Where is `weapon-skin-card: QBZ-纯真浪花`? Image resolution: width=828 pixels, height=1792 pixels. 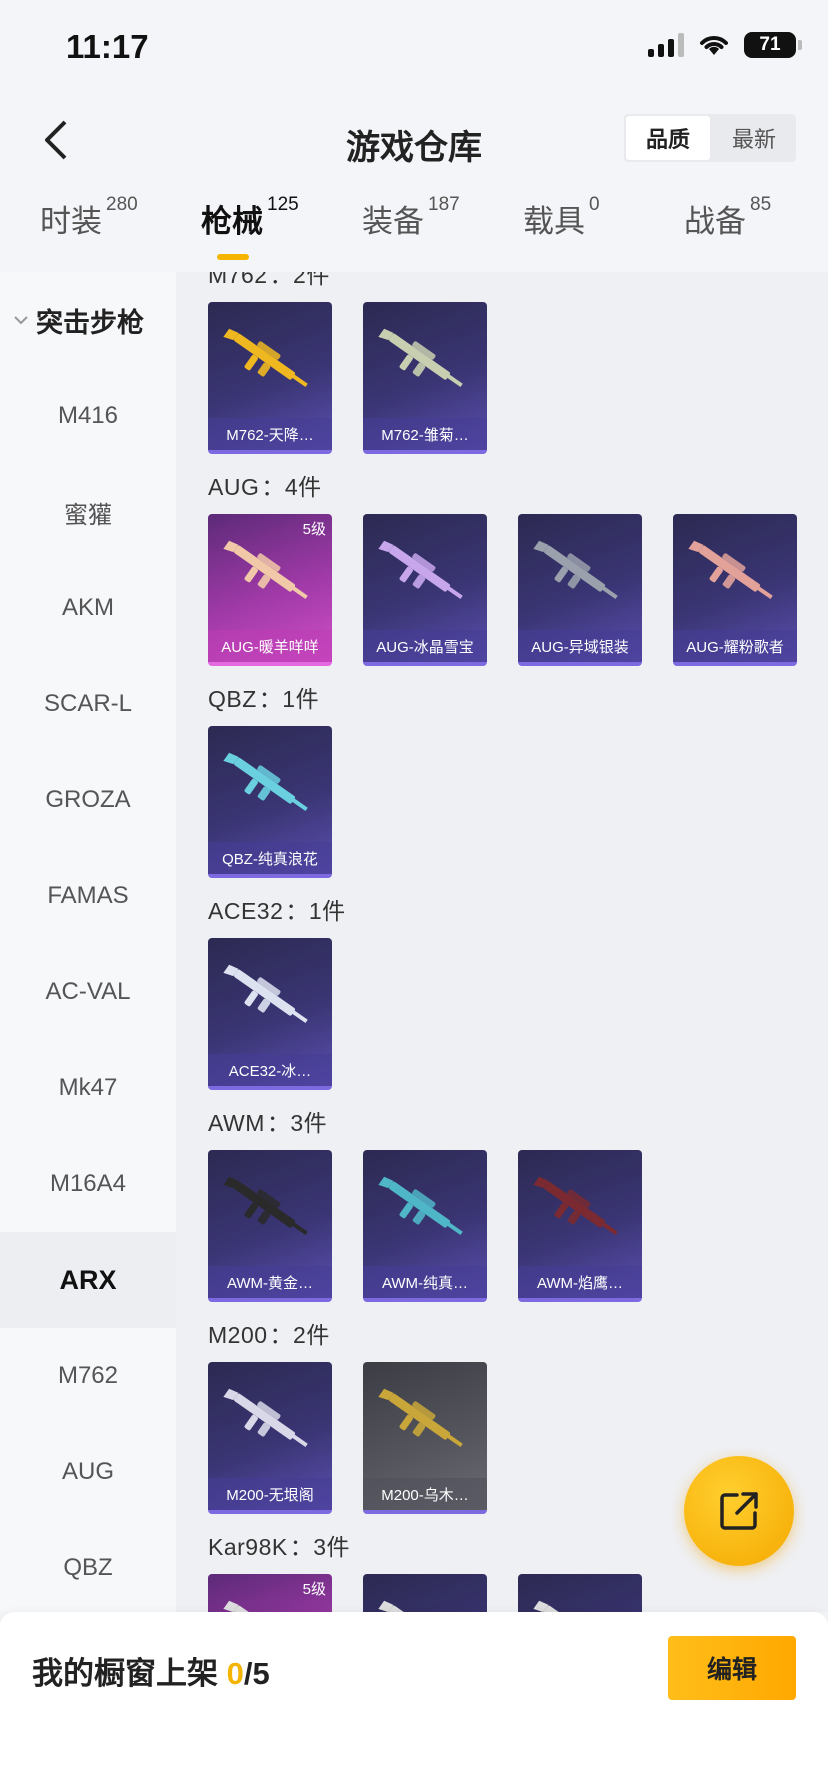
weapon-skin-card: QBZ-纯真浪花 is located at coordinates (270, 802).